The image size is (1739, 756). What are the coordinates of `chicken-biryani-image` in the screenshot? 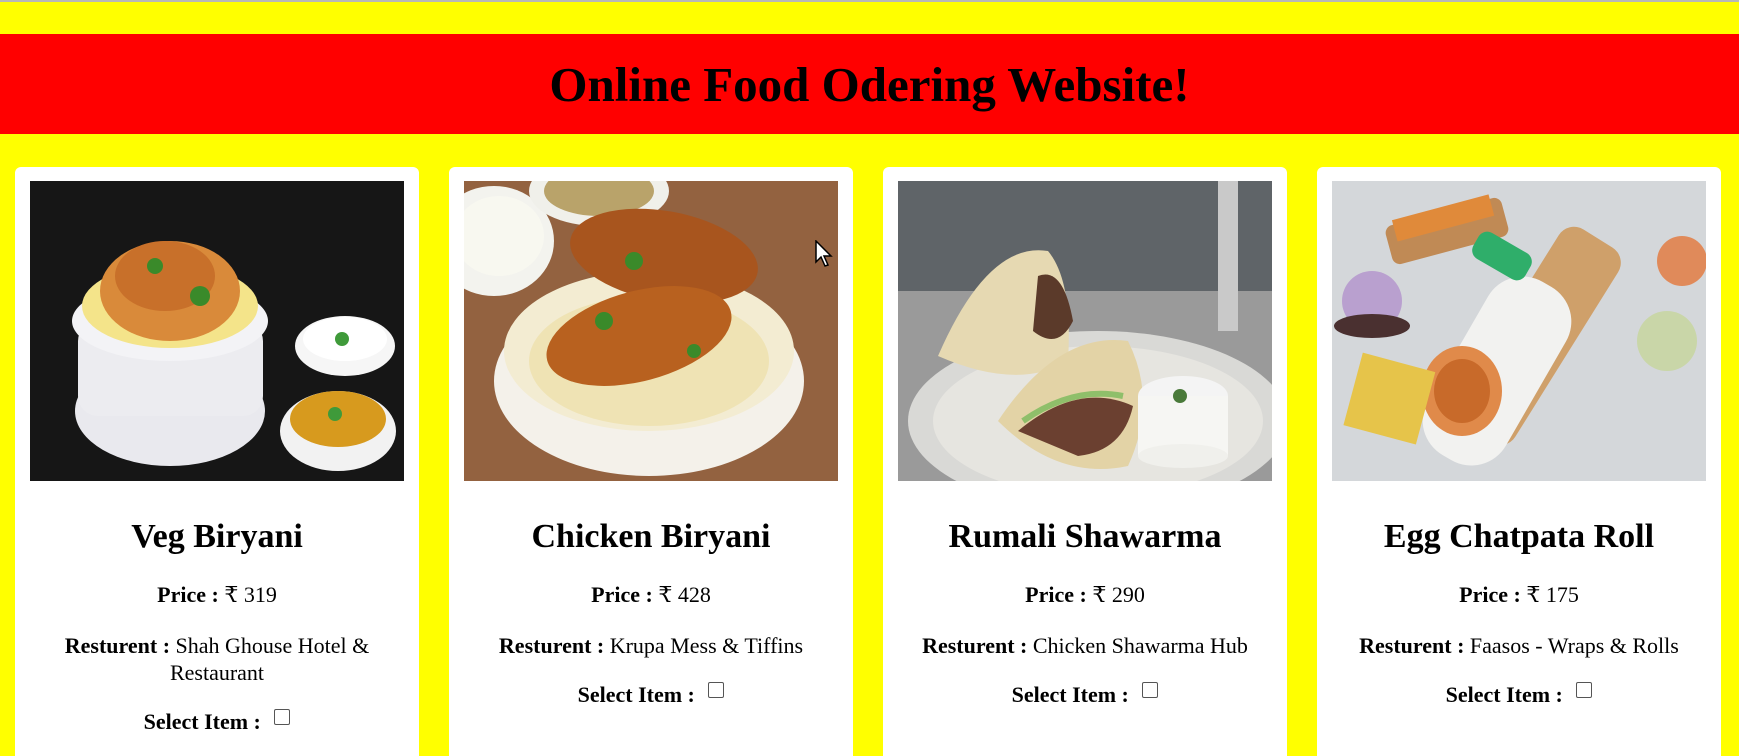 It's located at (651, 331).